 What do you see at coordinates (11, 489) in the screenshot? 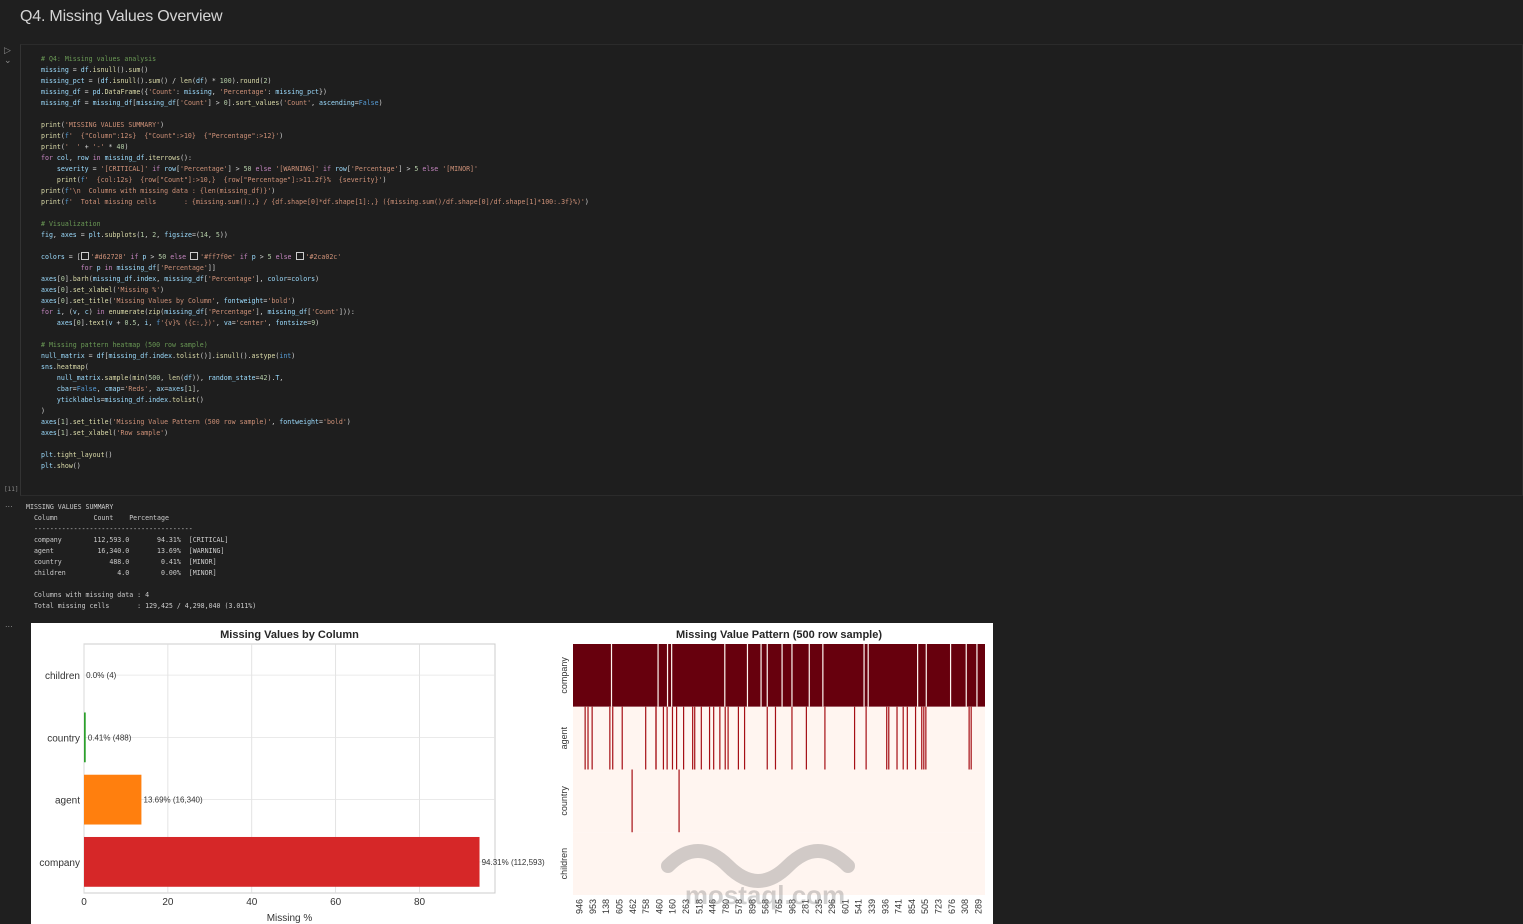
I see `execution-count: [11]` at bounding box center [11, 489].